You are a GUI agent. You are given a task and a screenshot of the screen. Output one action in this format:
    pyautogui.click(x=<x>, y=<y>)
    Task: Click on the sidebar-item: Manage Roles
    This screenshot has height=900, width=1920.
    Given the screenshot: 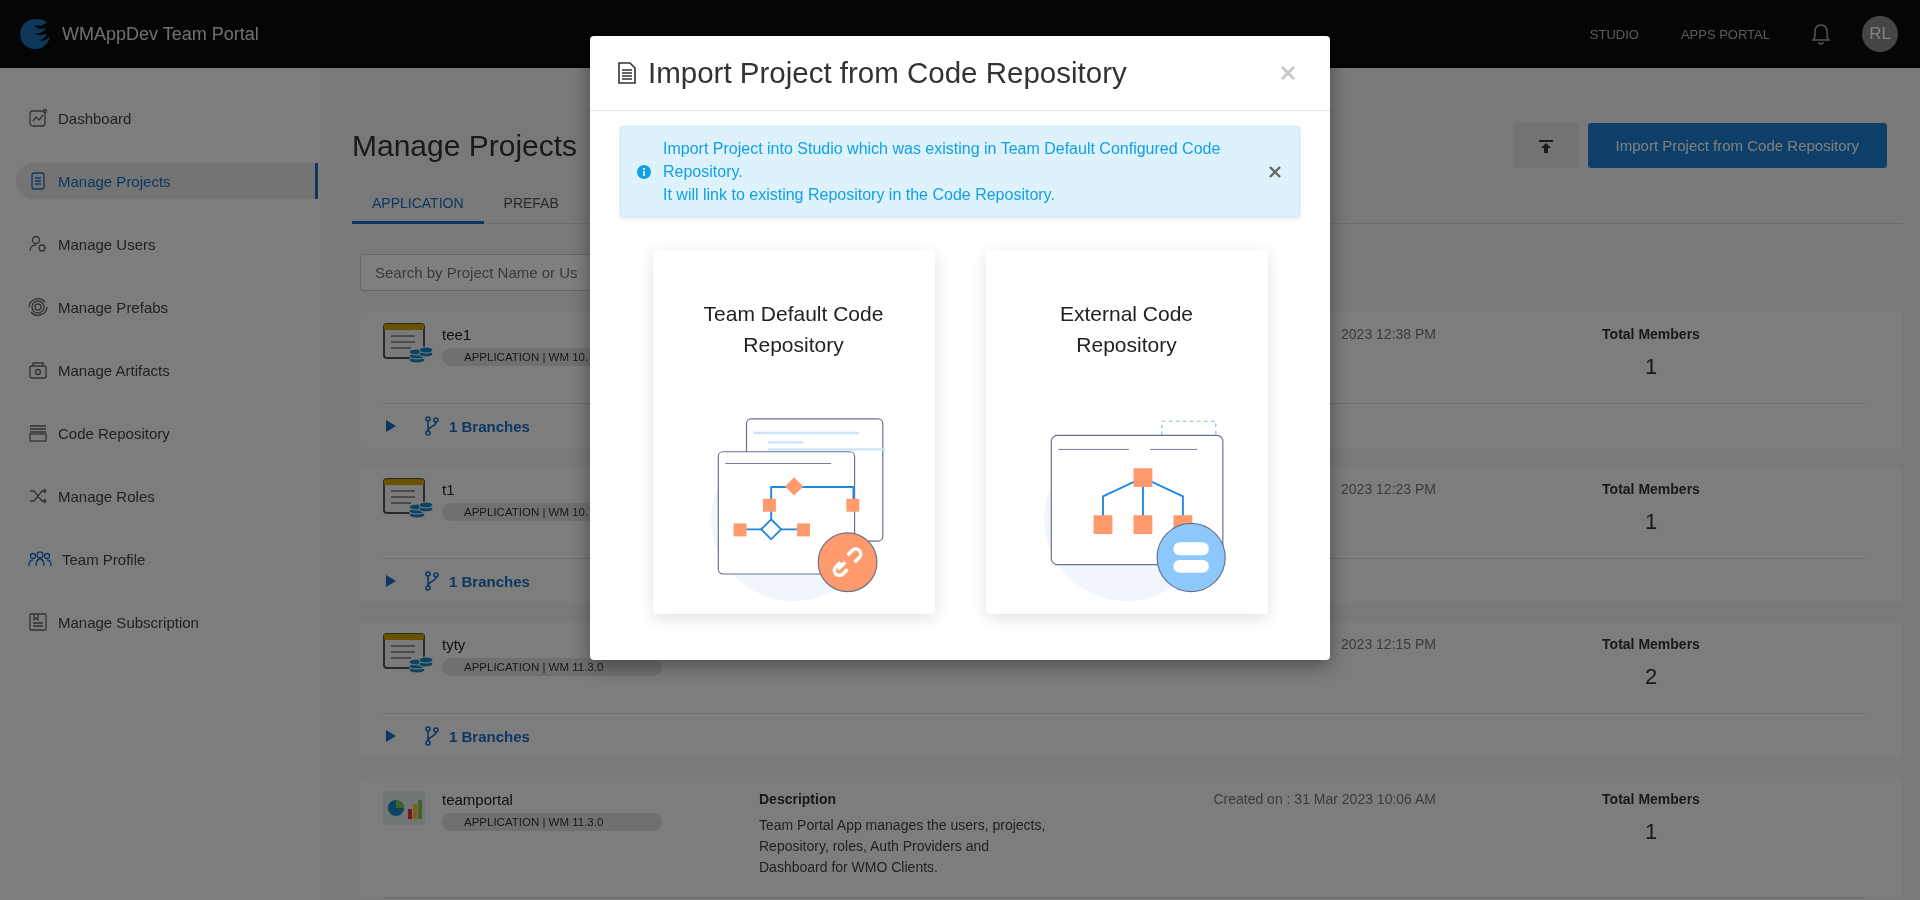 What is the action you would take?
    pyautogui.click(x=167, y=496)
    